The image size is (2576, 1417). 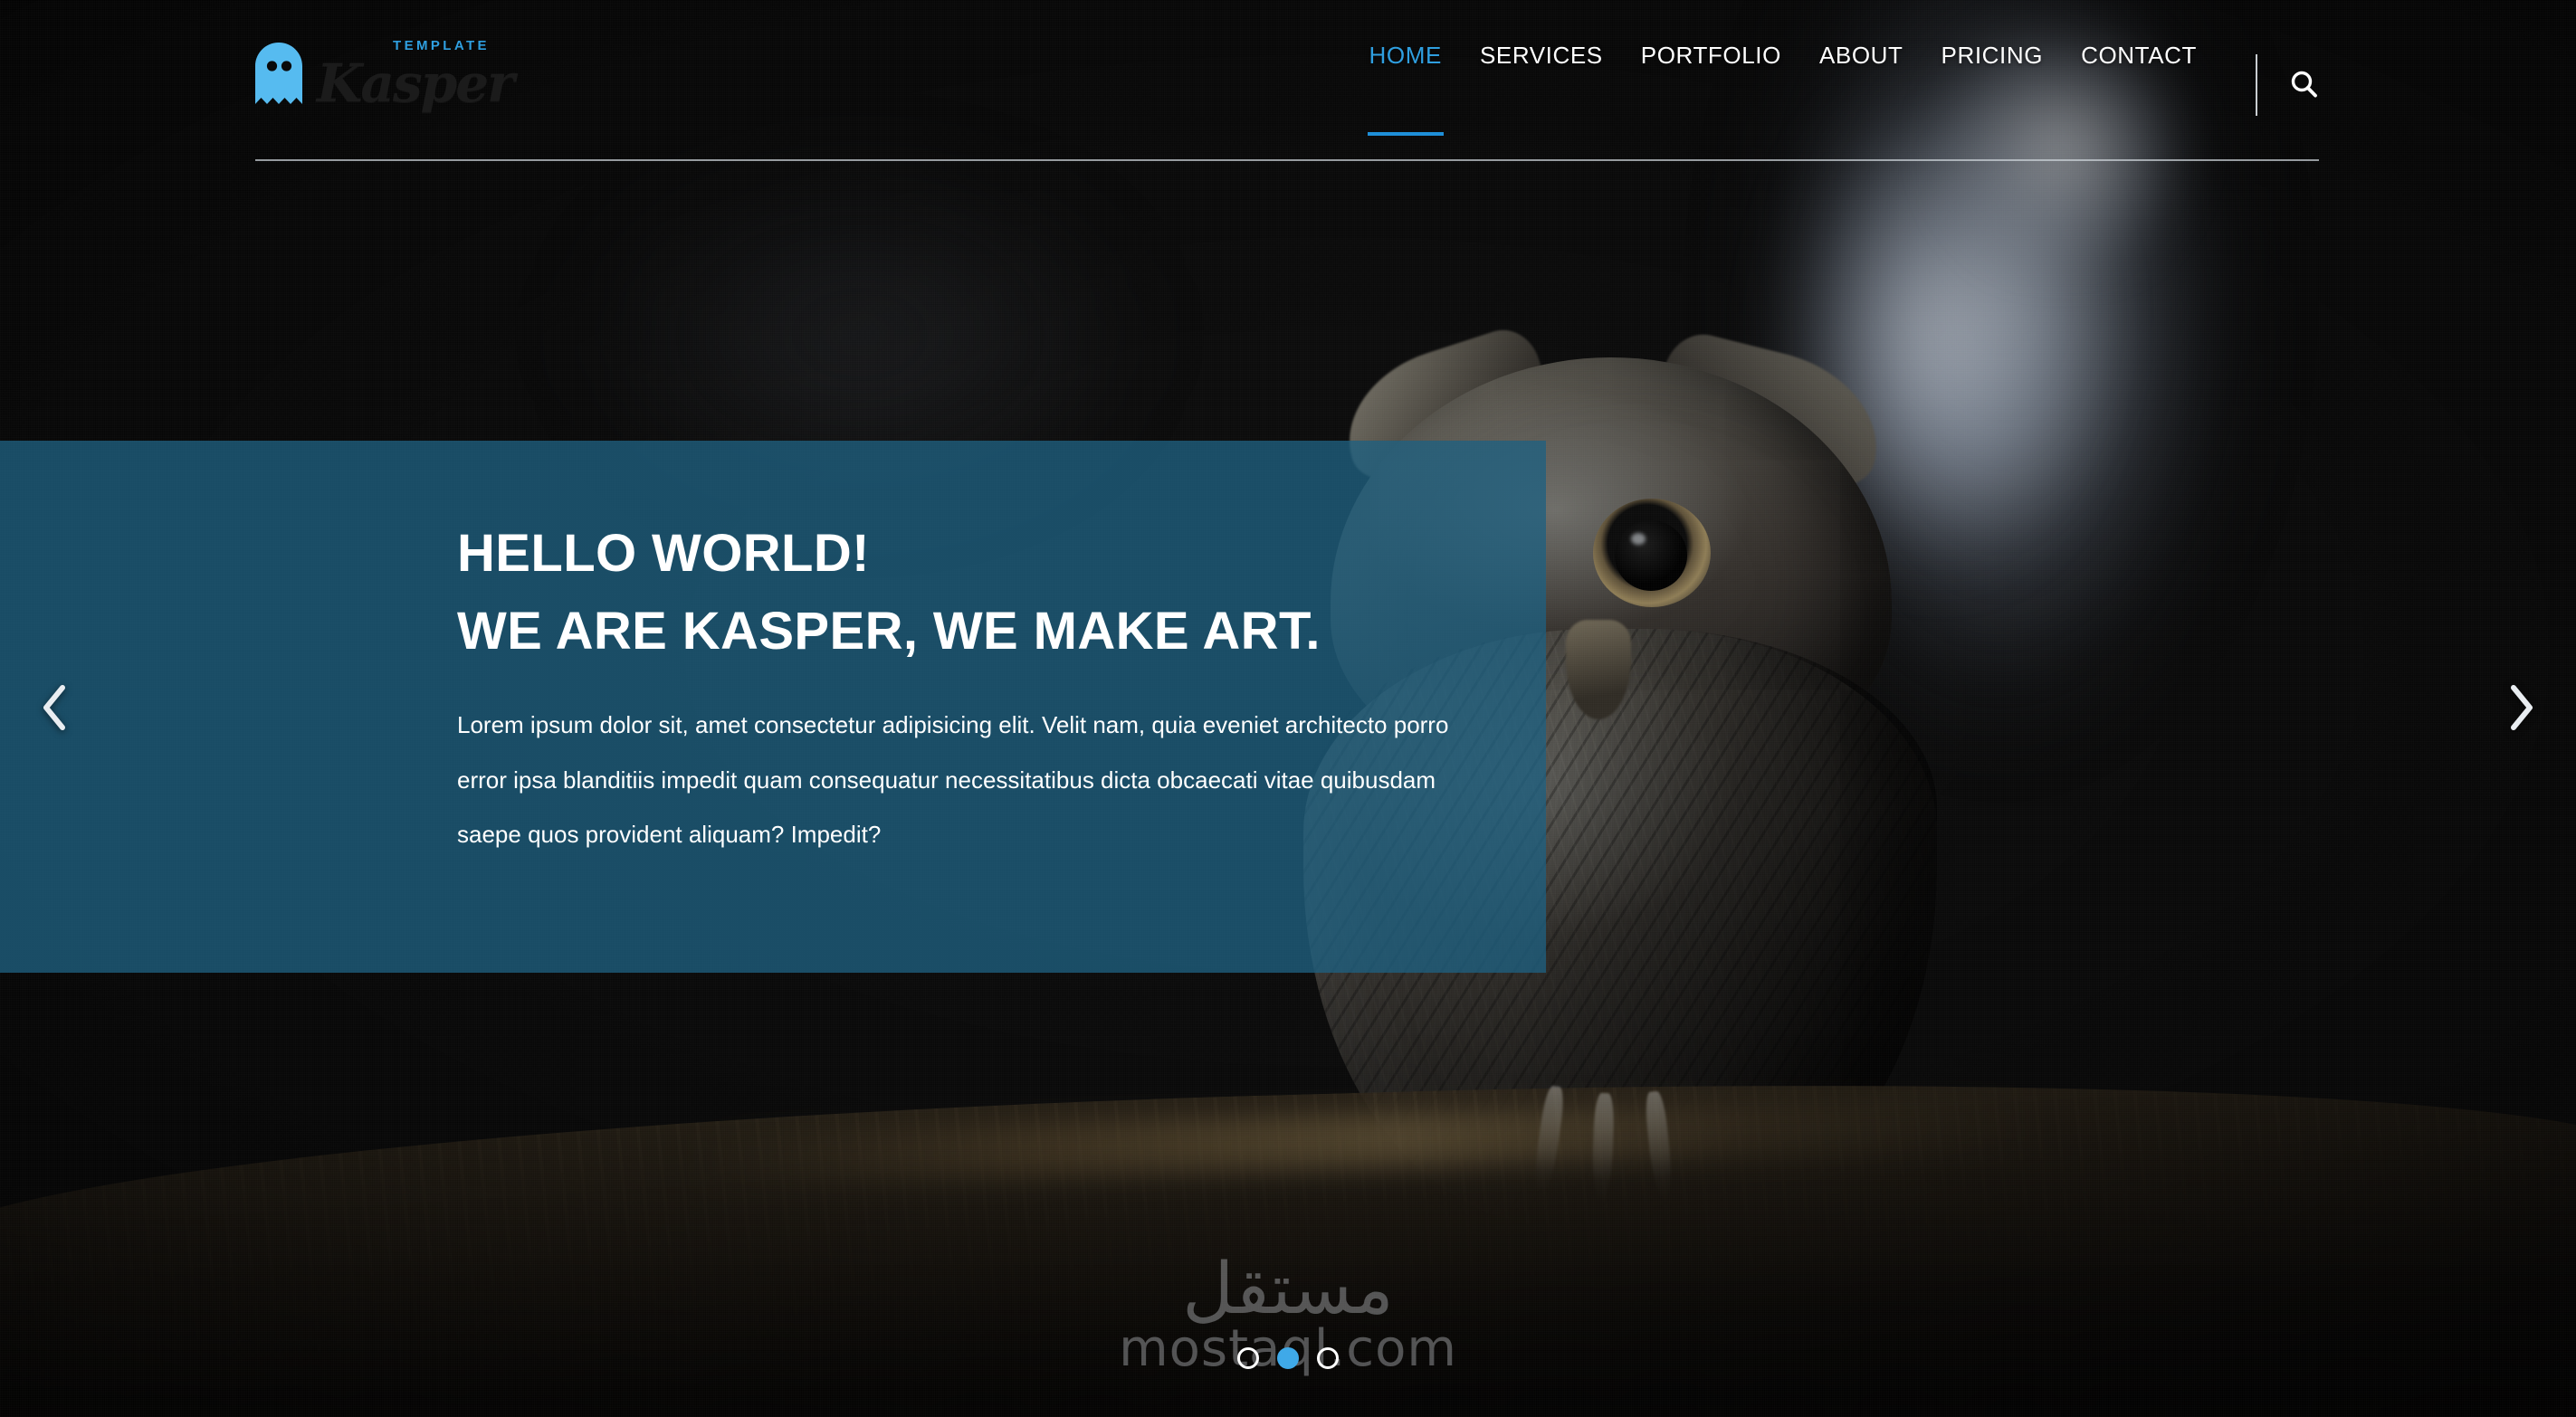 I want to click on nav-item-about: ABOUT, so click(x=1861, y=85).